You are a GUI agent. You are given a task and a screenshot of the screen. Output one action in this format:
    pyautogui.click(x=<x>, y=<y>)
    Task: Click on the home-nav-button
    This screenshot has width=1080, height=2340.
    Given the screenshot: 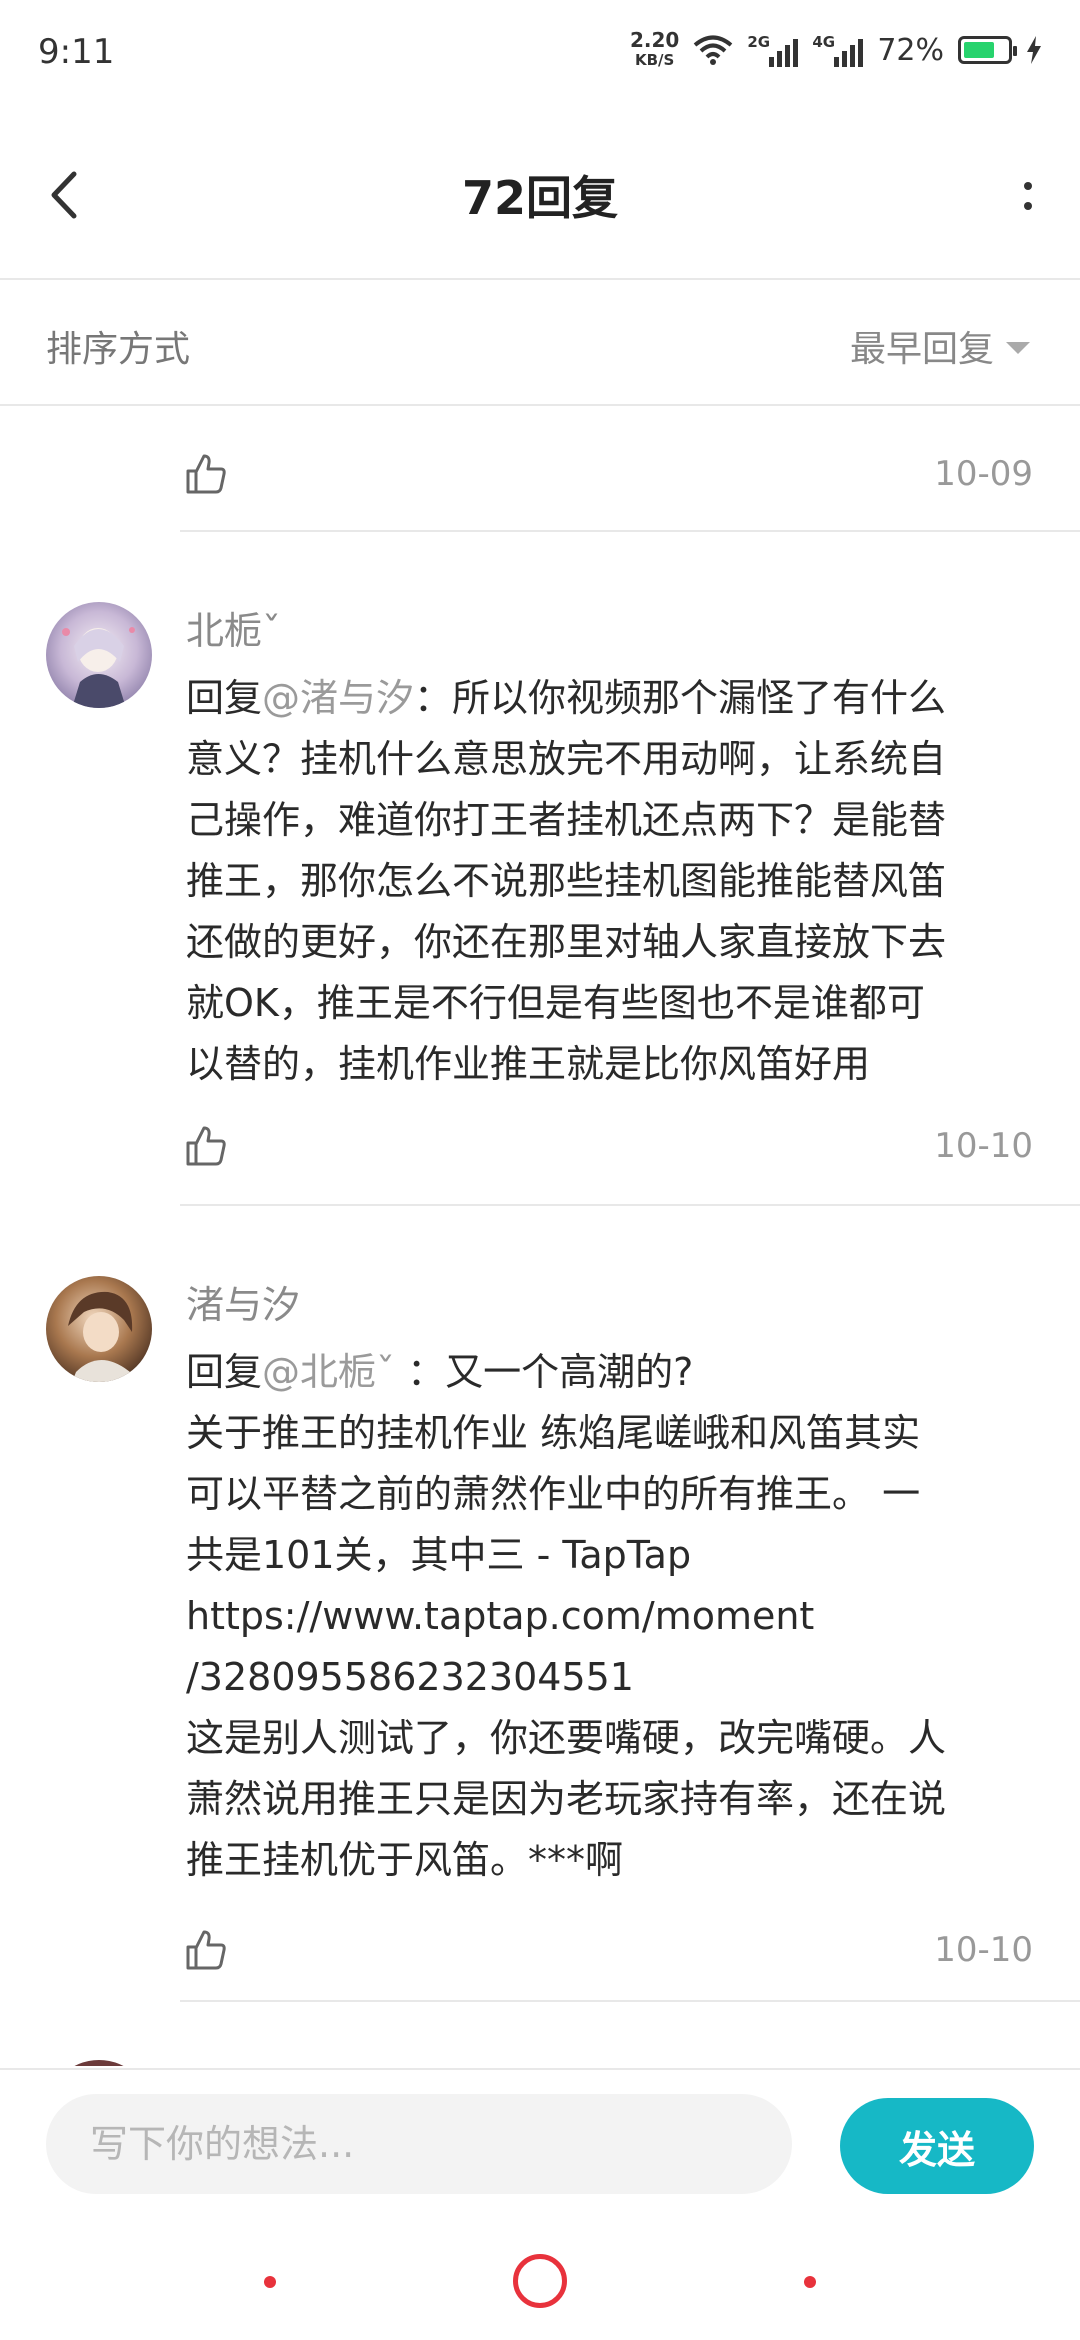 What is the action you would take?
    pyautogui.click(x=540, y=2281)
    